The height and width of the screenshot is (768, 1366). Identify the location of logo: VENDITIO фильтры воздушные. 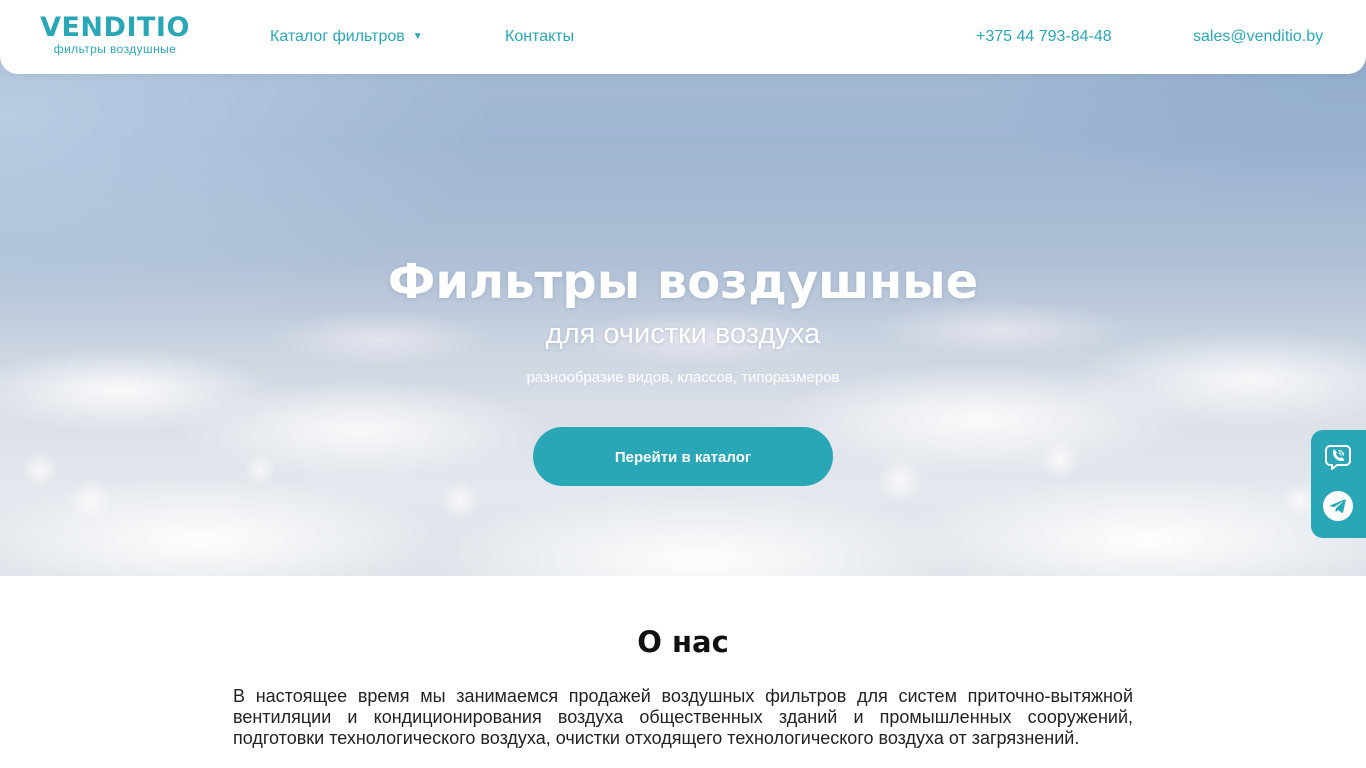
(115, 35).